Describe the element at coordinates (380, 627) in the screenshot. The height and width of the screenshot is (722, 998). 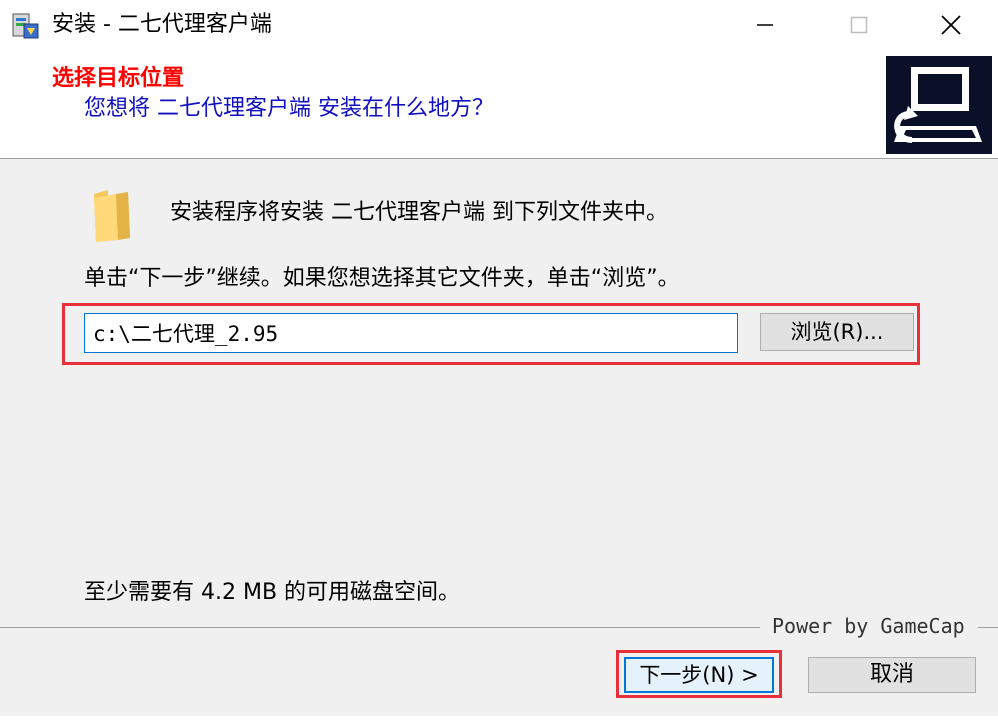
I see `footer-divider` at that location.